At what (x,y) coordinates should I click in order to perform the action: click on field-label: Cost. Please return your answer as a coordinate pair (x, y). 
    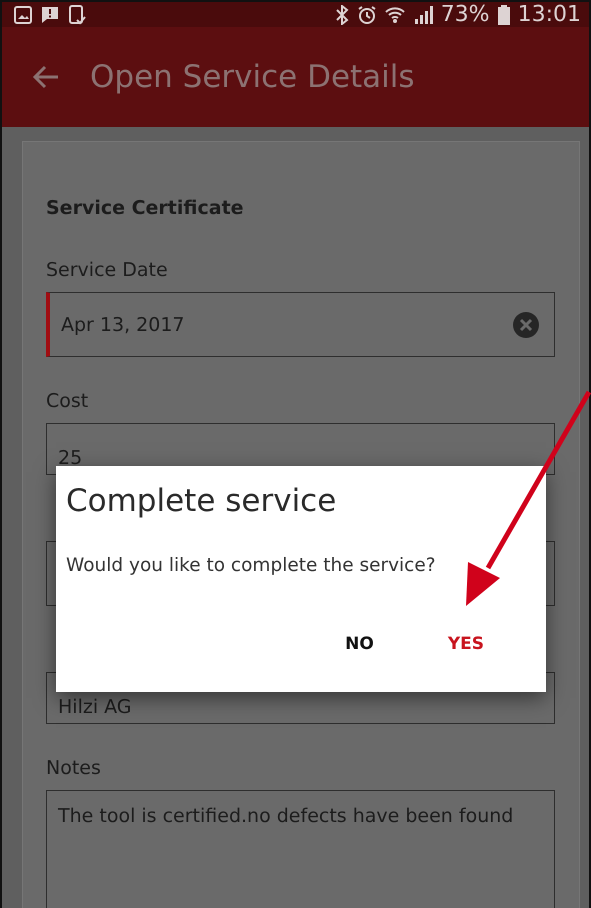
    Looking at the image, I should click on (68, 401).